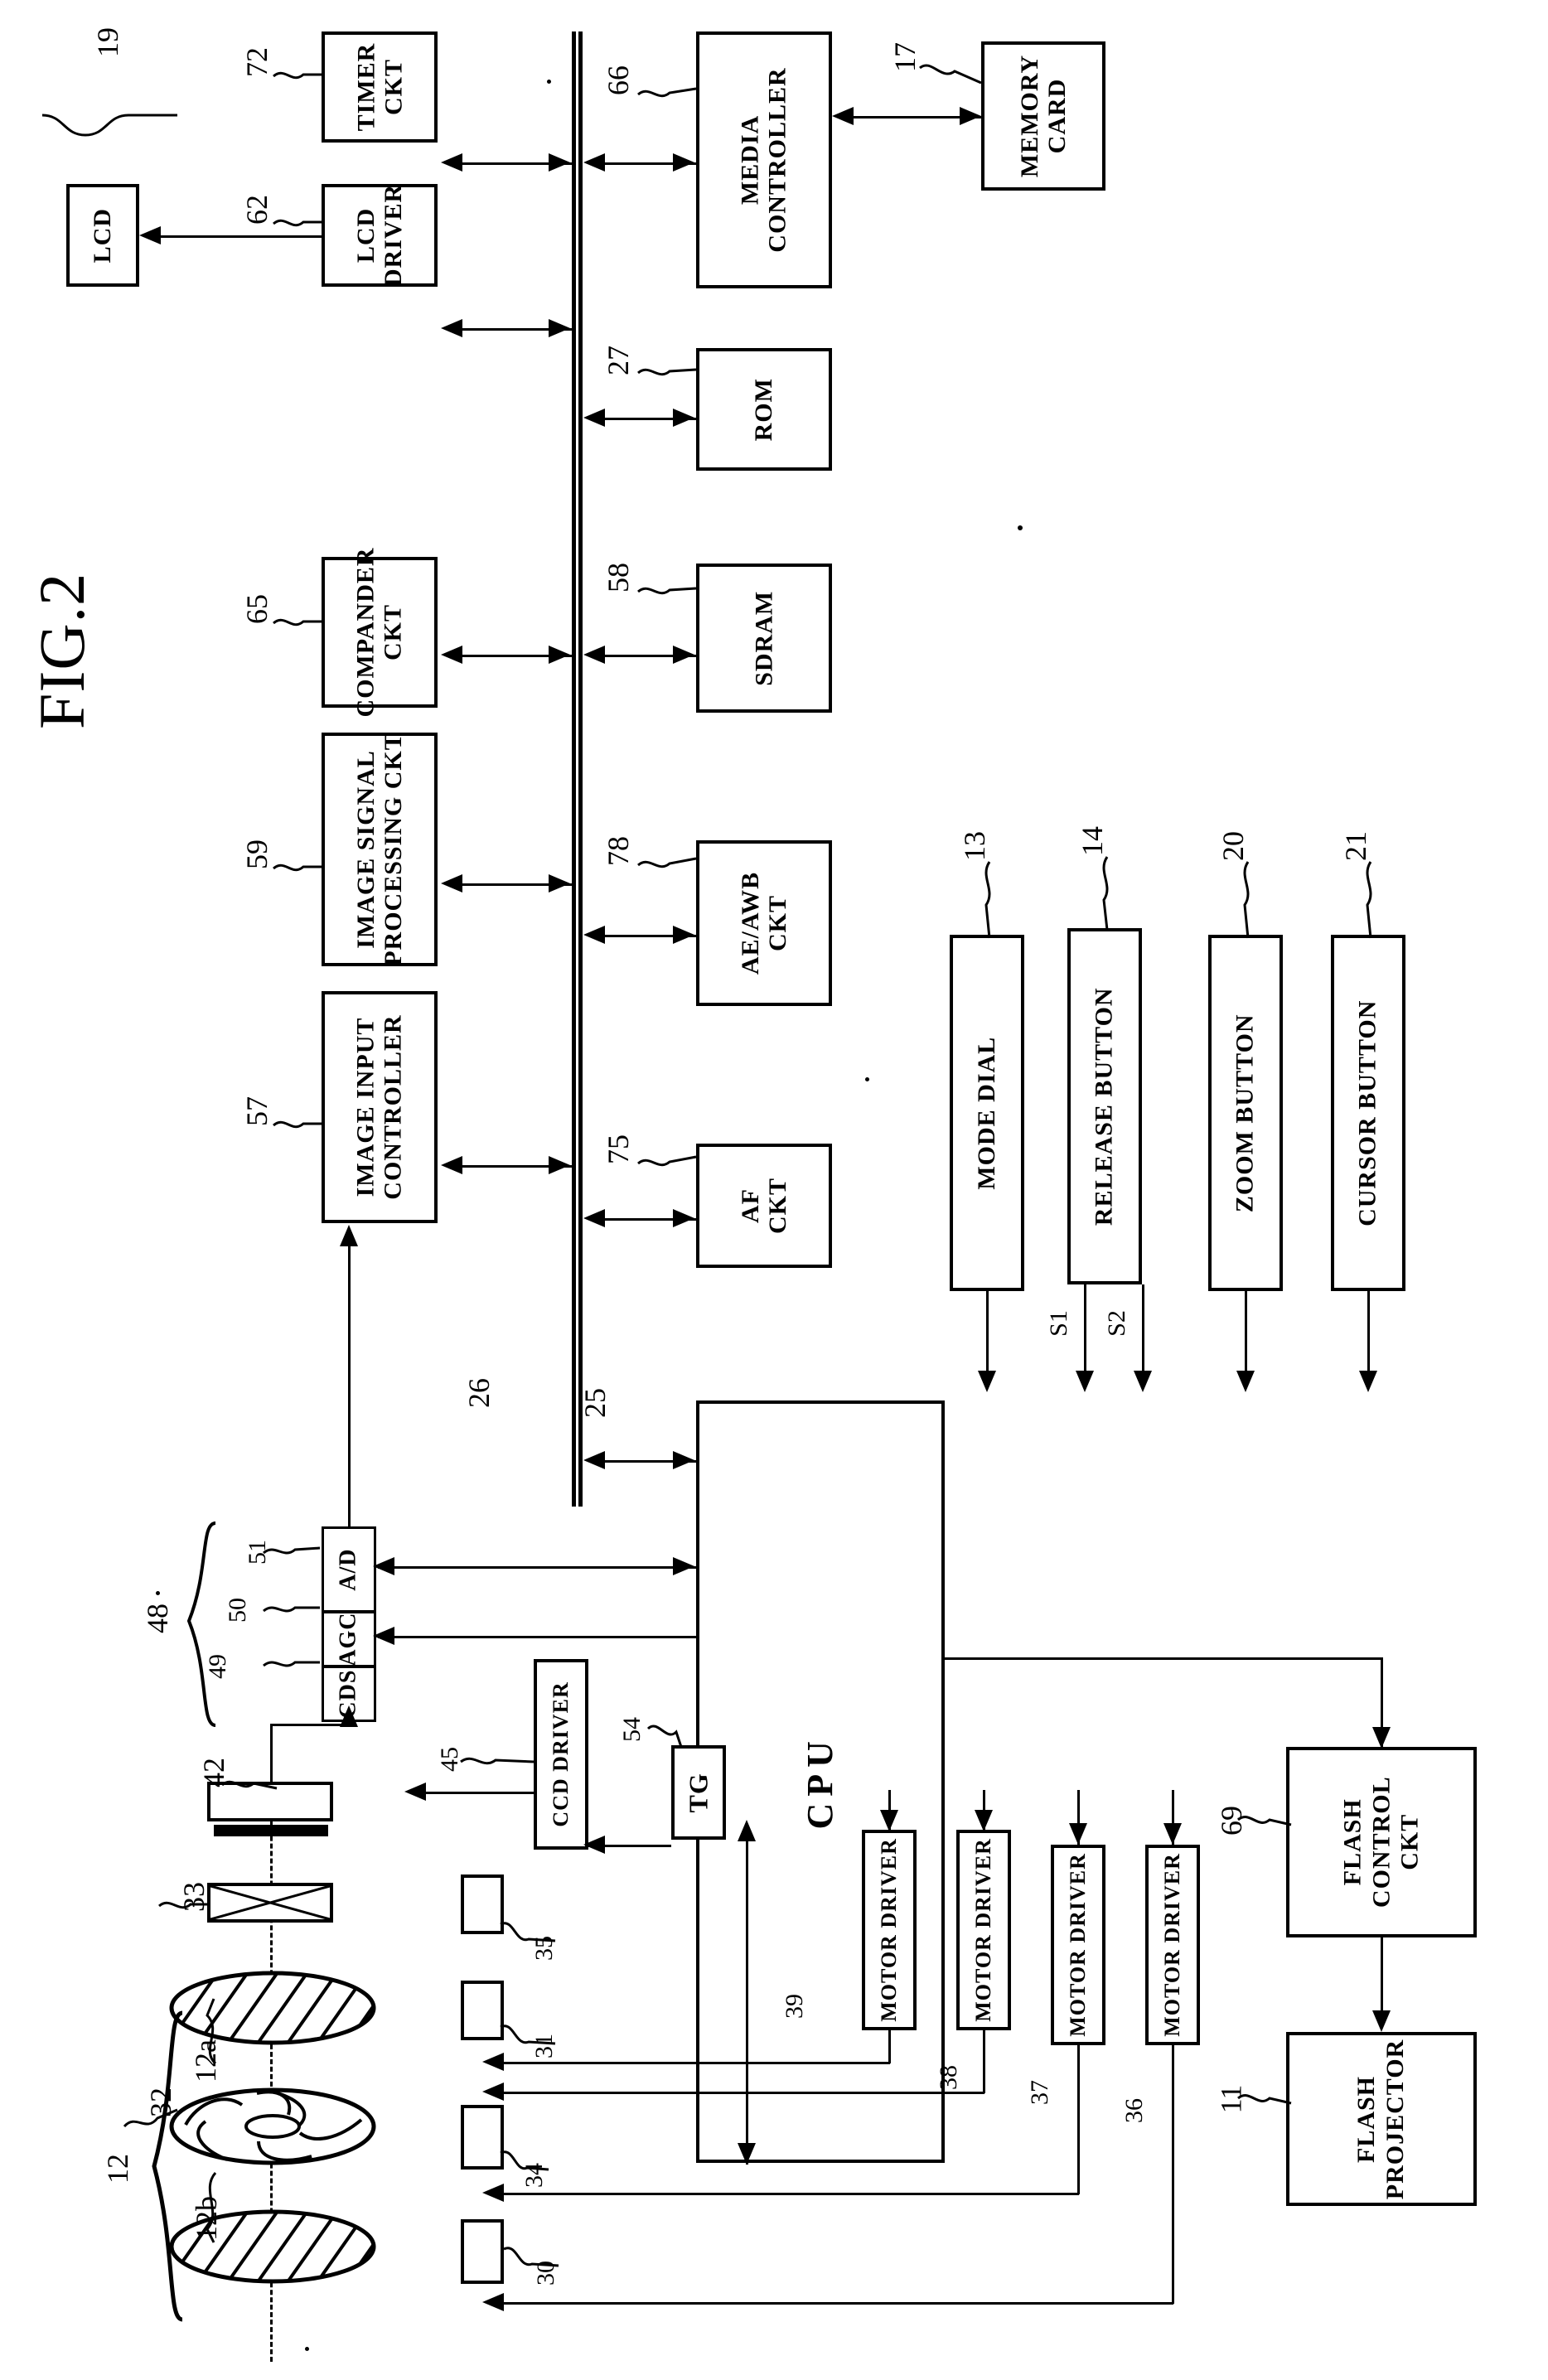  I want to click on ref-agc: 50, so click(238, 1610).